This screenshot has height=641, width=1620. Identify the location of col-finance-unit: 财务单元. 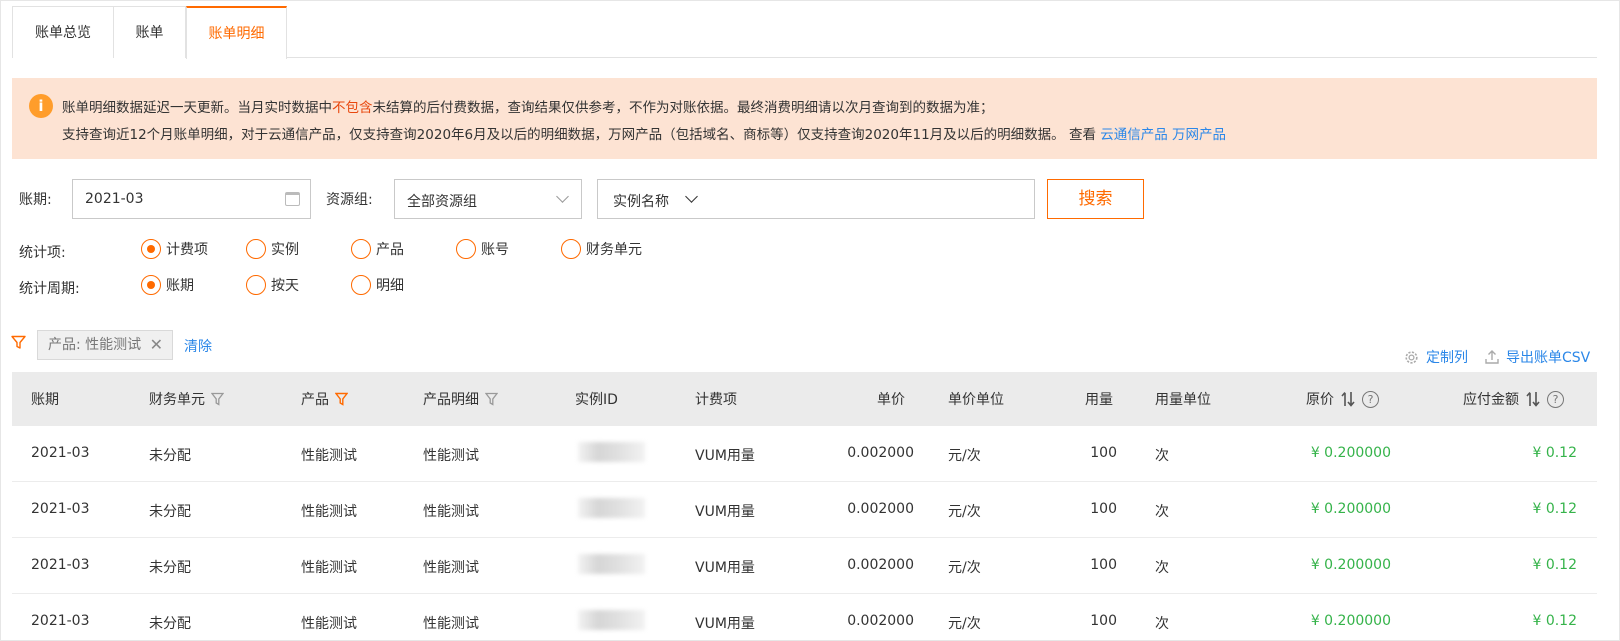
(186, 399).